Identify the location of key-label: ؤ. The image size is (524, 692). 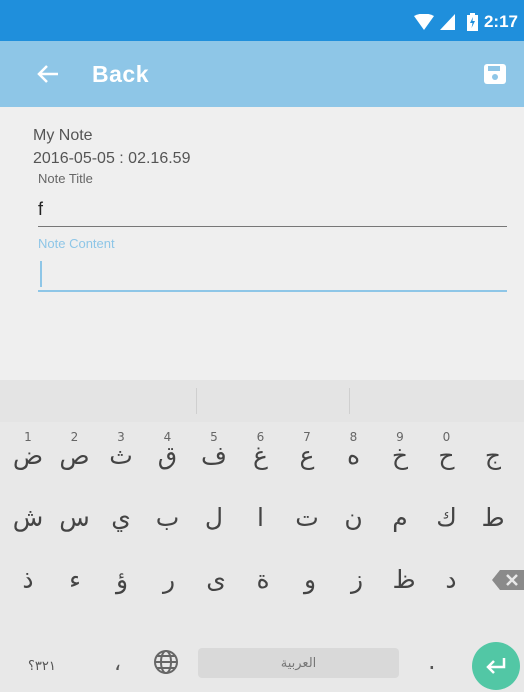
(122, 579).